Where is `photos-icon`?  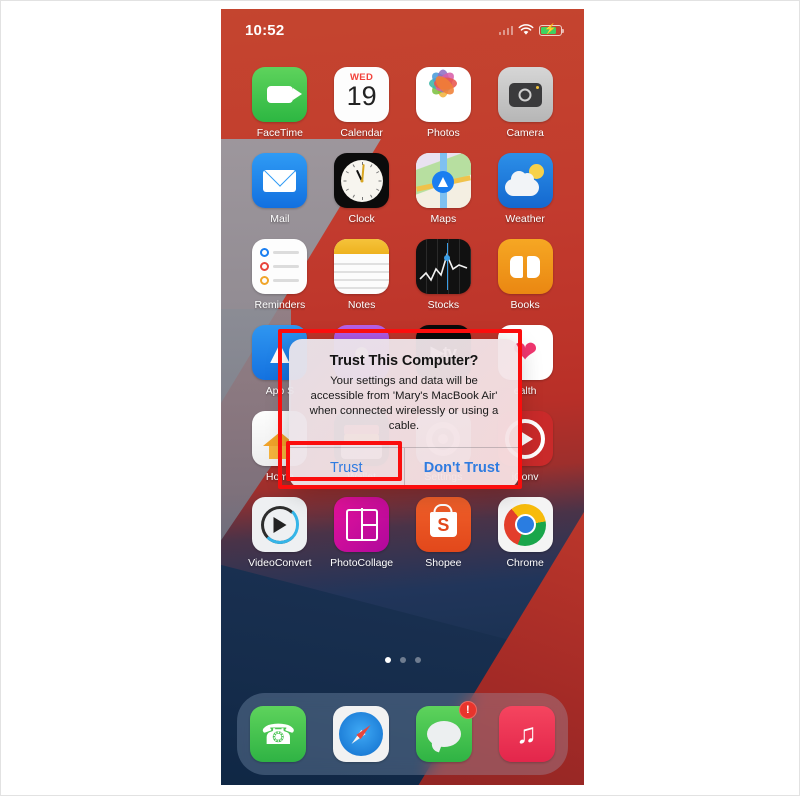 photos-icon is located at coordinates (443, 94).